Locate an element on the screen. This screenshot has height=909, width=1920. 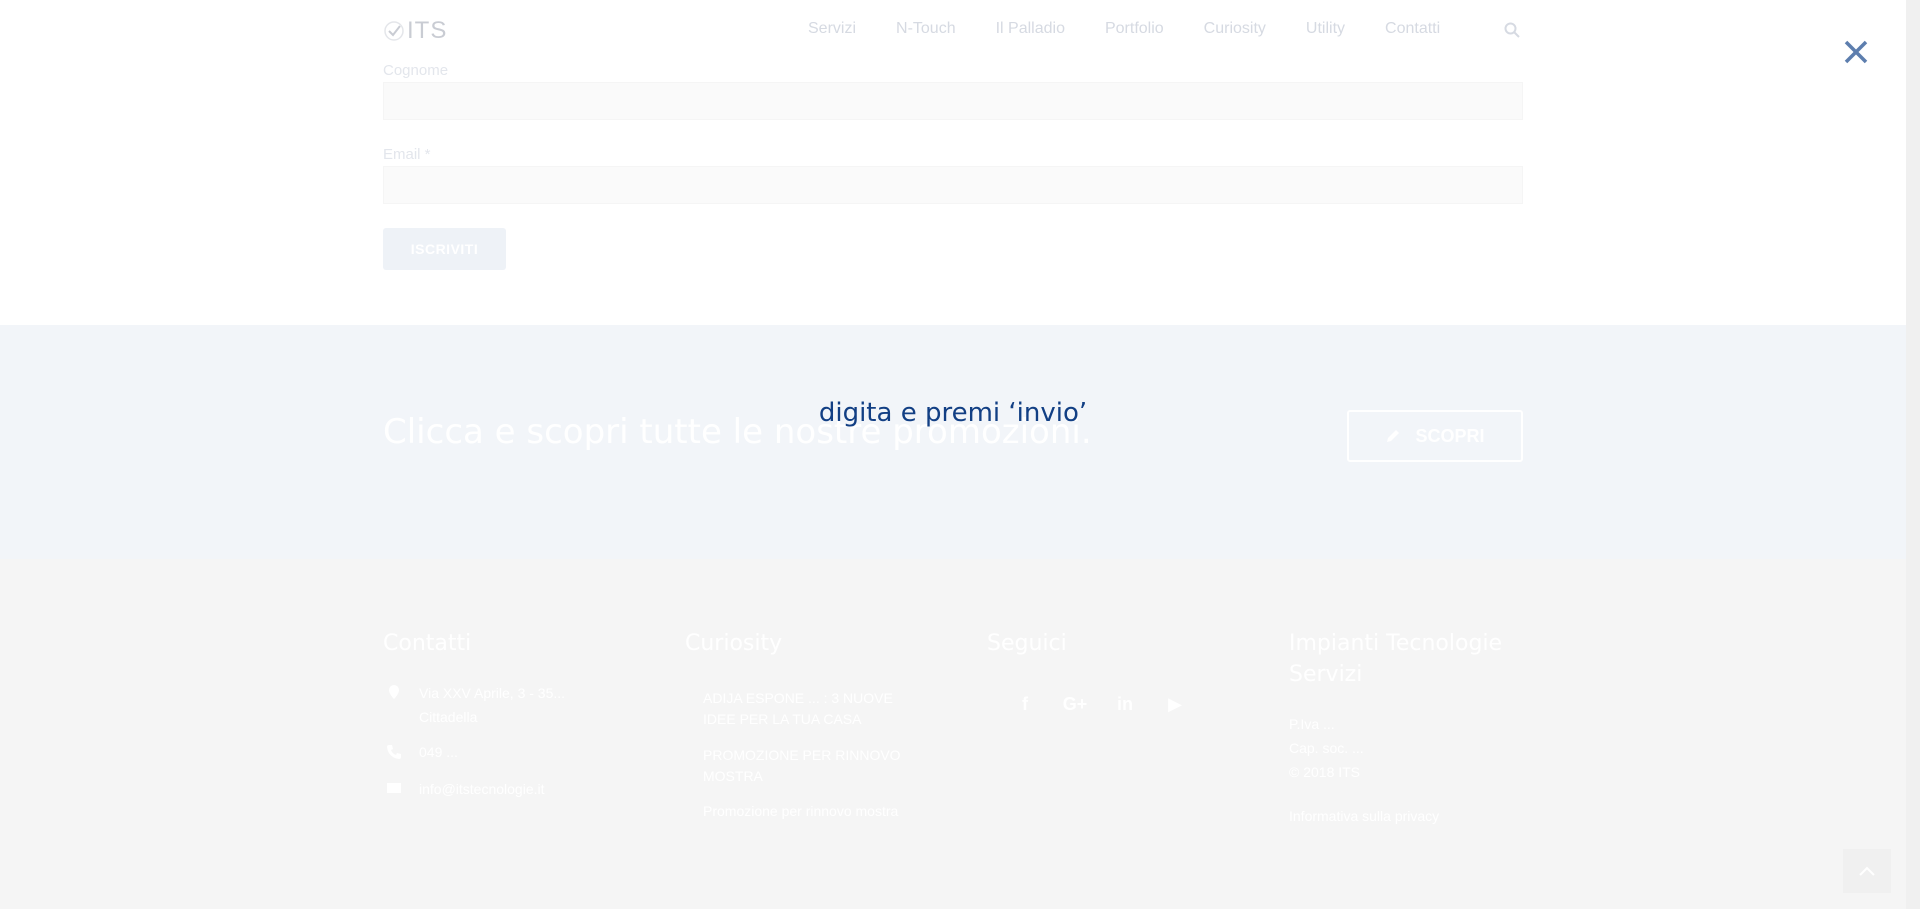
scrollbar is located at coordinates (1913, 454).